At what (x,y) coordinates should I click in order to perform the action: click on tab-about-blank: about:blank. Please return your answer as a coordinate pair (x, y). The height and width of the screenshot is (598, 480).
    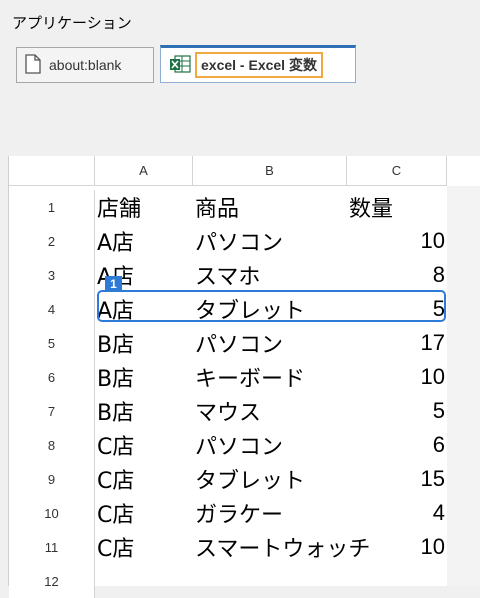
    Looking at the image, I should click on (85, 65).